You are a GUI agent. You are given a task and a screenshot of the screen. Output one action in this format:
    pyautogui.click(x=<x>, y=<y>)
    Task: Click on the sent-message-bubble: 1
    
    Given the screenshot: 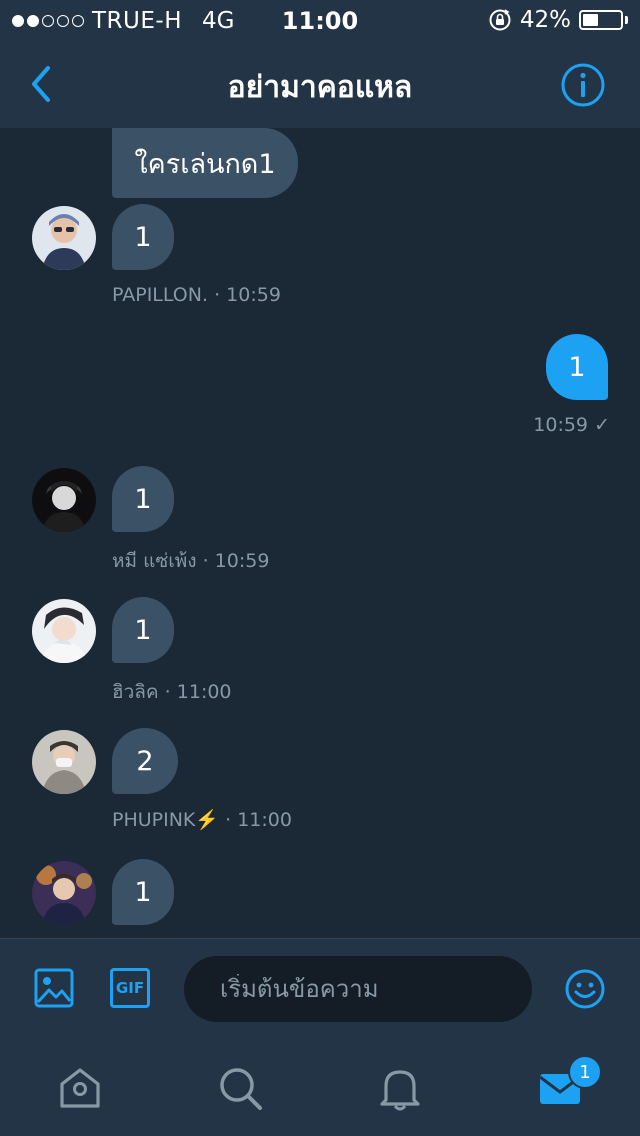 What is the action you would take?
    pyautogui.click(x=577, y=367)
    